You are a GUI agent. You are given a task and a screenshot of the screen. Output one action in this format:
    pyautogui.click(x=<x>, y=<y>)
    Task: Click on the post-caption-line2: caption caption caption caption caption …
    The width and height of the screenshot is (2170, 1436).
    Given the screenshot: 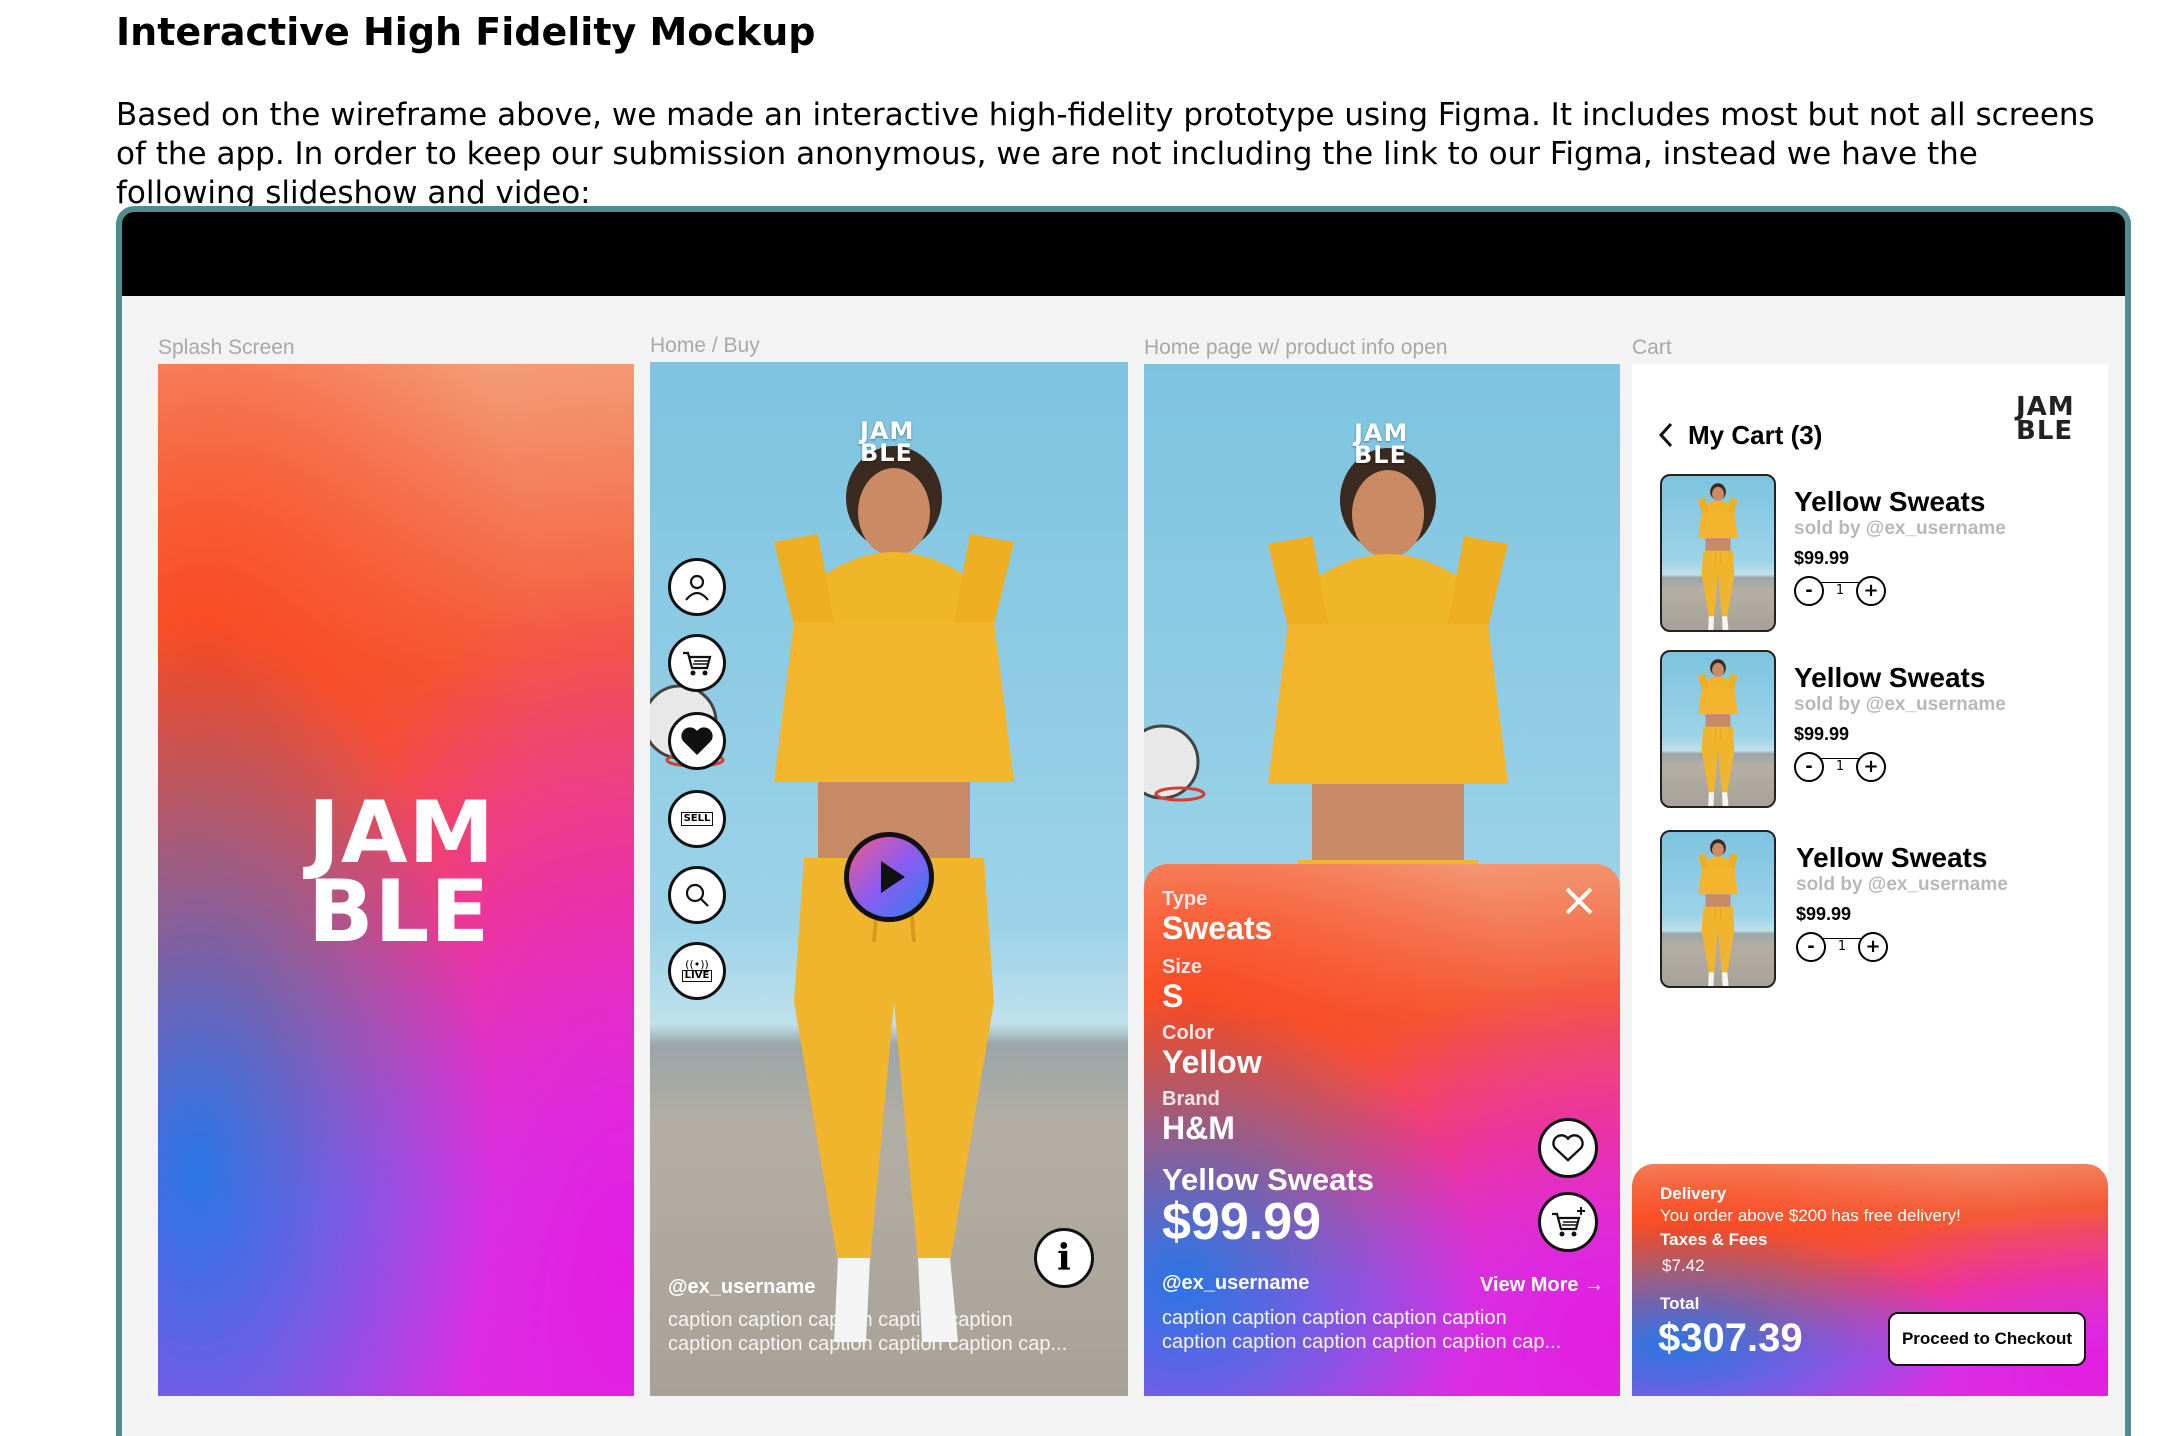 What is the action you would take?
    pyautogui.click(x=868, y=1344)
    